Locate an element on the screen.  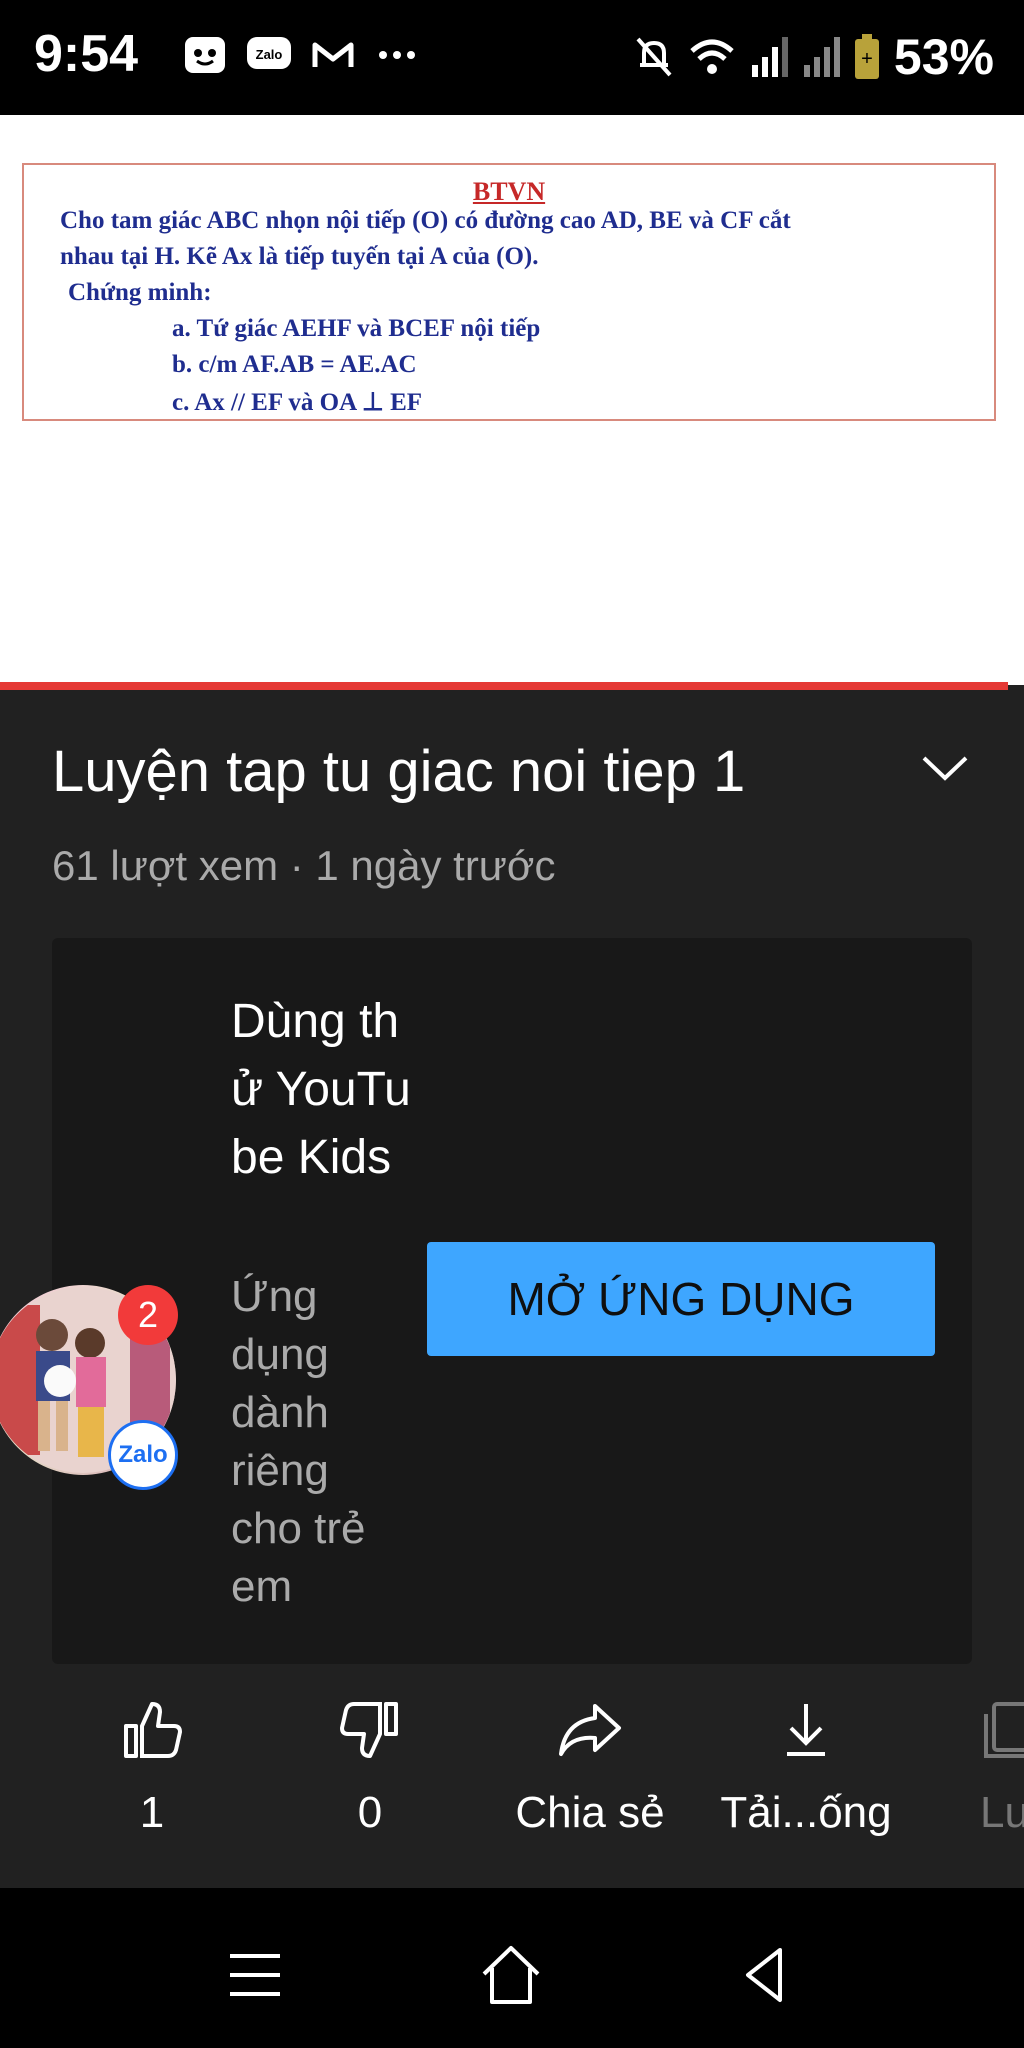
zalo-logo-icon: Zalo is located at coordinates (143, 1455).